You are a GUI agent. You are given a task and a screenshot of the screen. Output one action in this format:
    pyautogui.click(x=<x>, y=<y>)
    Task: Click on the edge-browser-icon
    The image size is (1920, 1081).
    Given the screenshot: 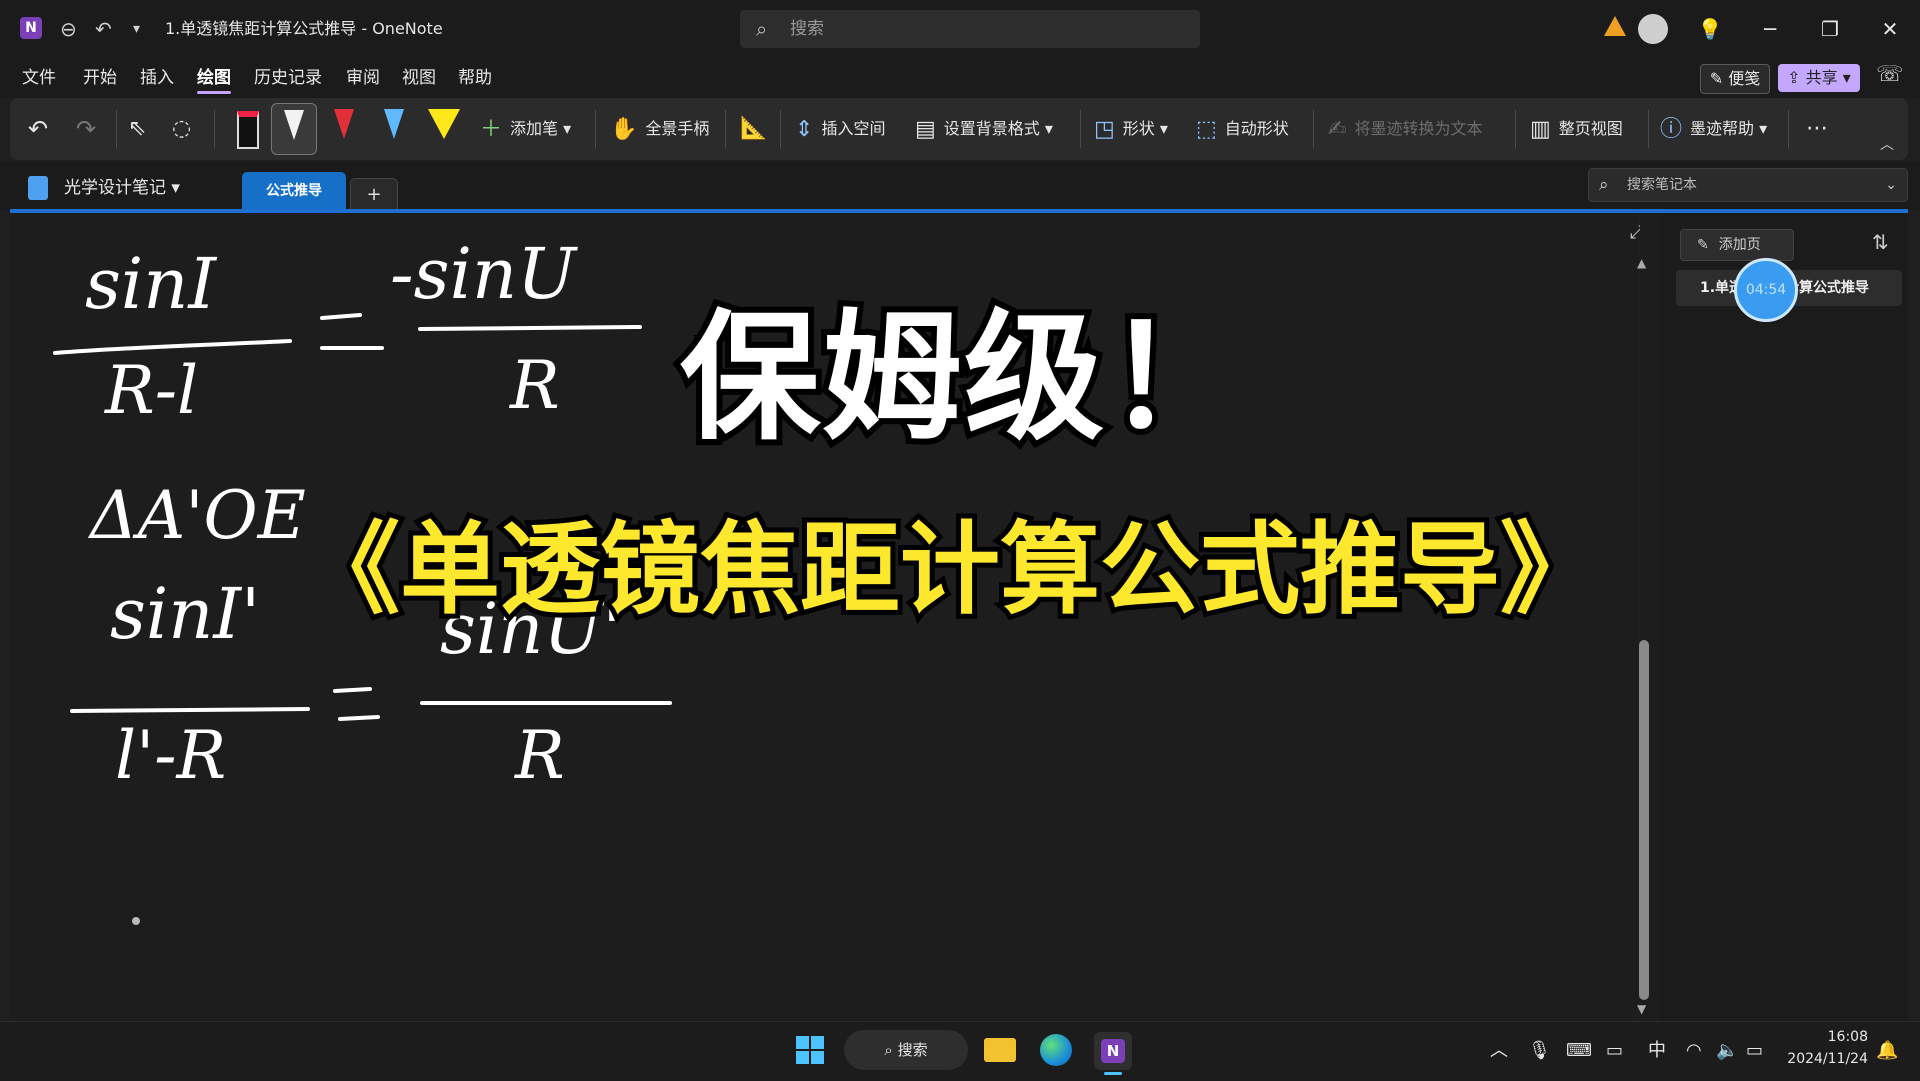 What is the action you would take?
    pyautogui.click(x=1056, y=1050)
    